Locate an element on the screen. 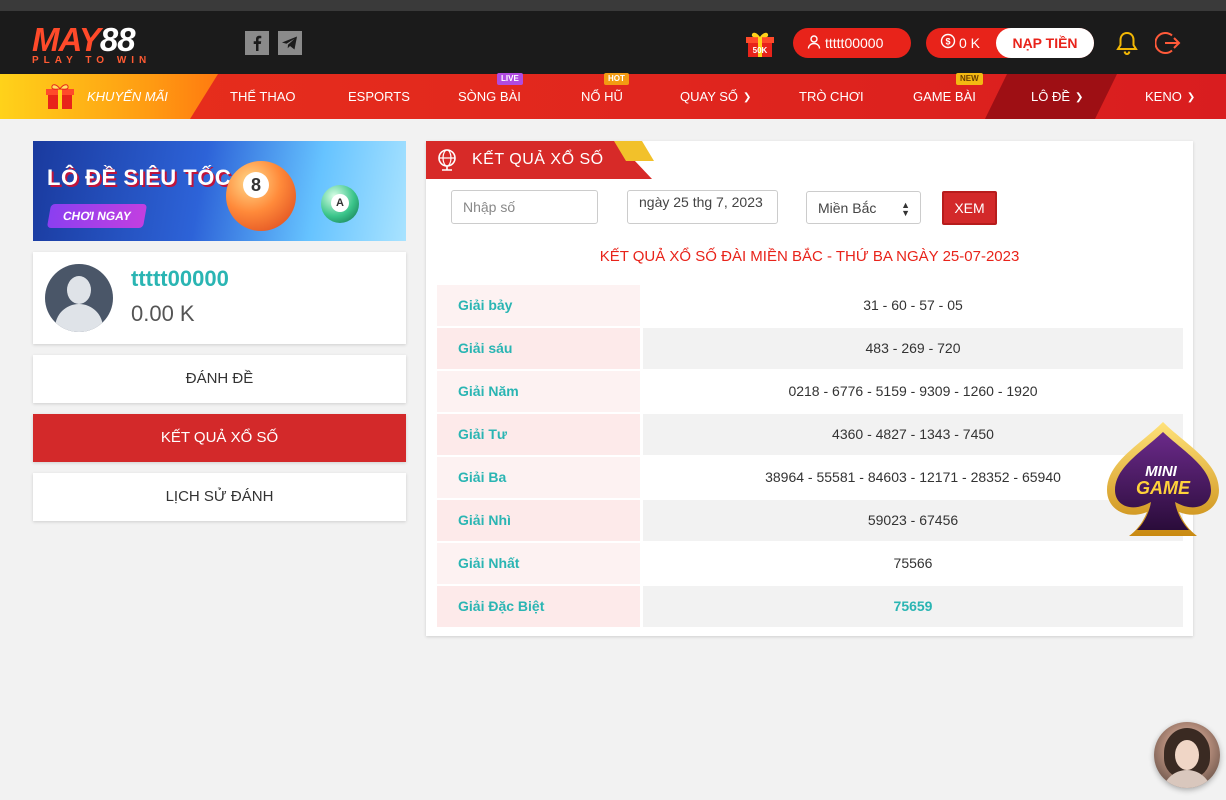 The height and width of the screenshot is (800, 1226). date-picker-input: ngày 25 thg 7, 2023 is located at coordinates (702, 207).